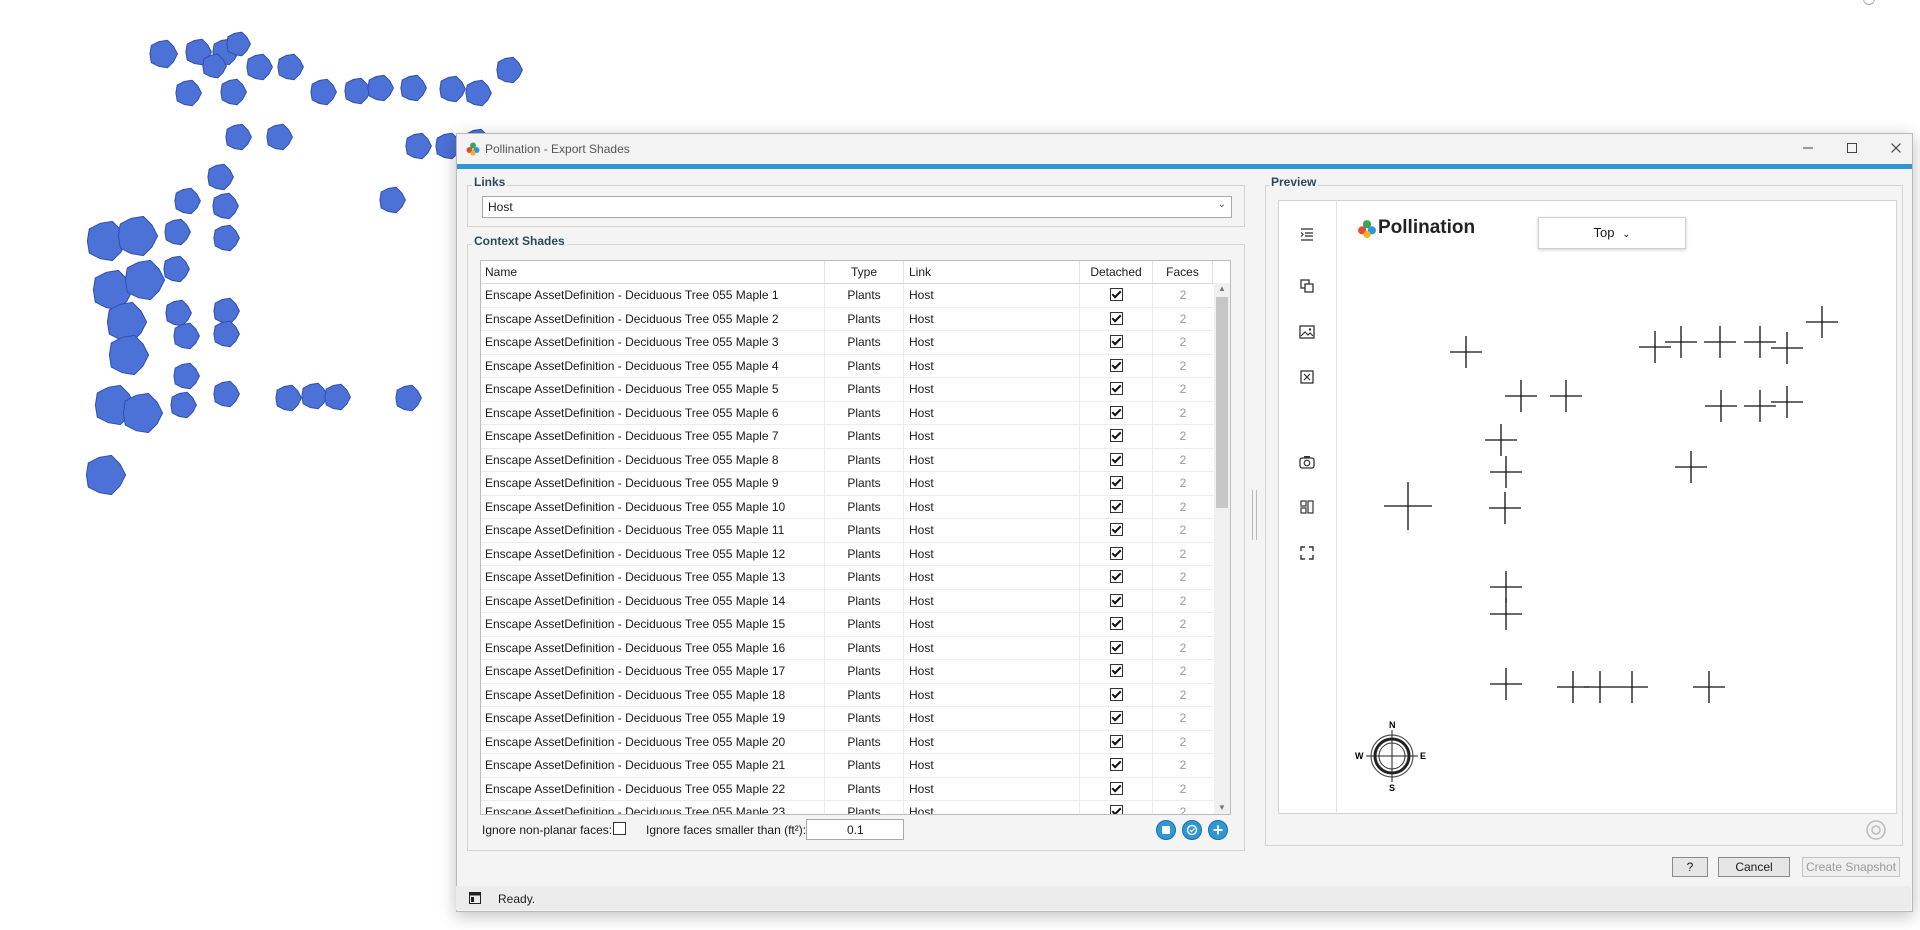 This screenshot has height=930, width=1920. I want to click on select-all-button, so click(1166, 830).